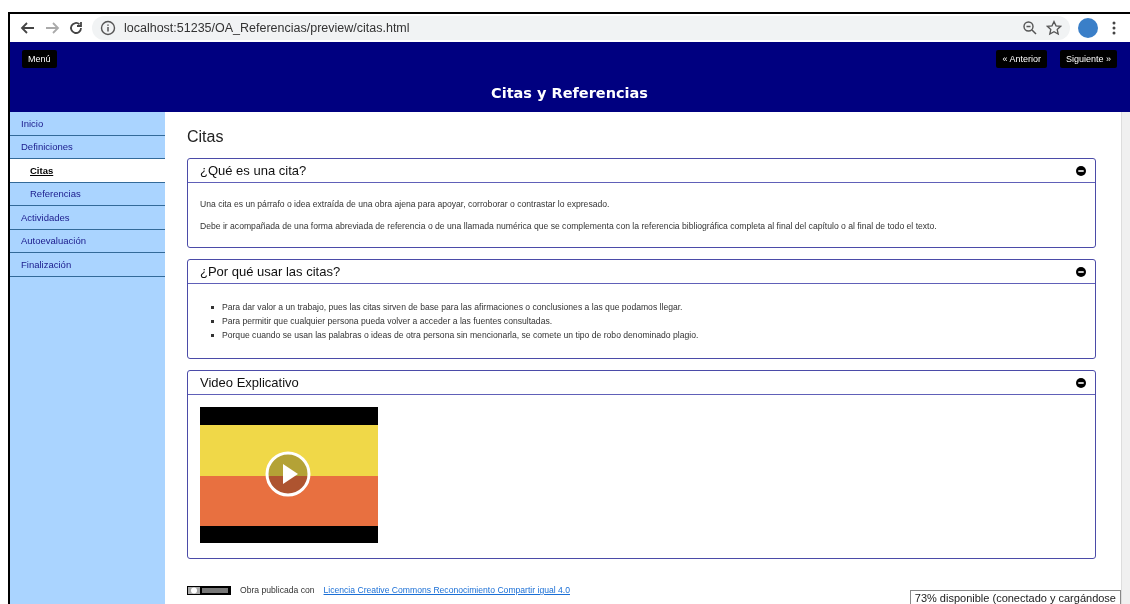 This screenshot has height=604, width=1130. What do you see at coordinates (87, 124) in the screenshot?
I see `sidebar-item: Inicio` at bounding box center [87, 124].